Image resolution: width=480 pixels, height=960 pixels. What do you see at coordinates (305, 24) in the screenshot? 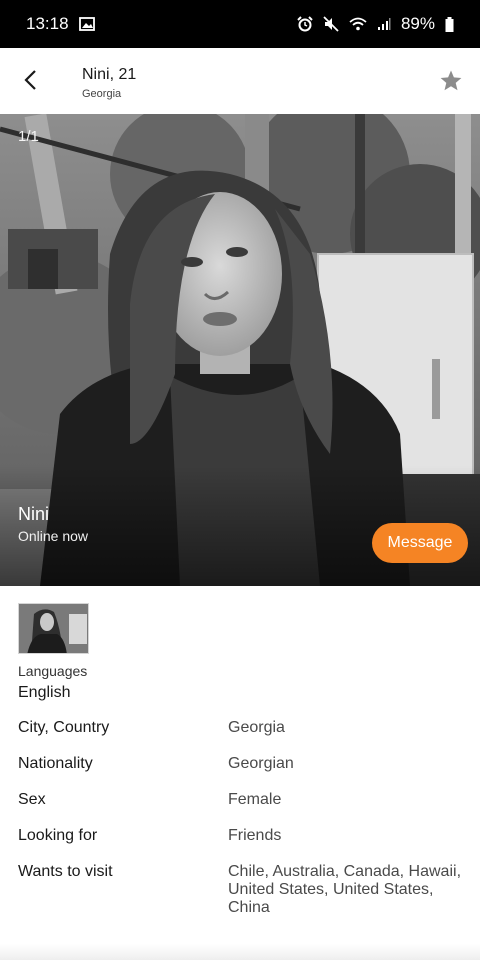
I see `alarm-icon` at bounding box center [305, 24].